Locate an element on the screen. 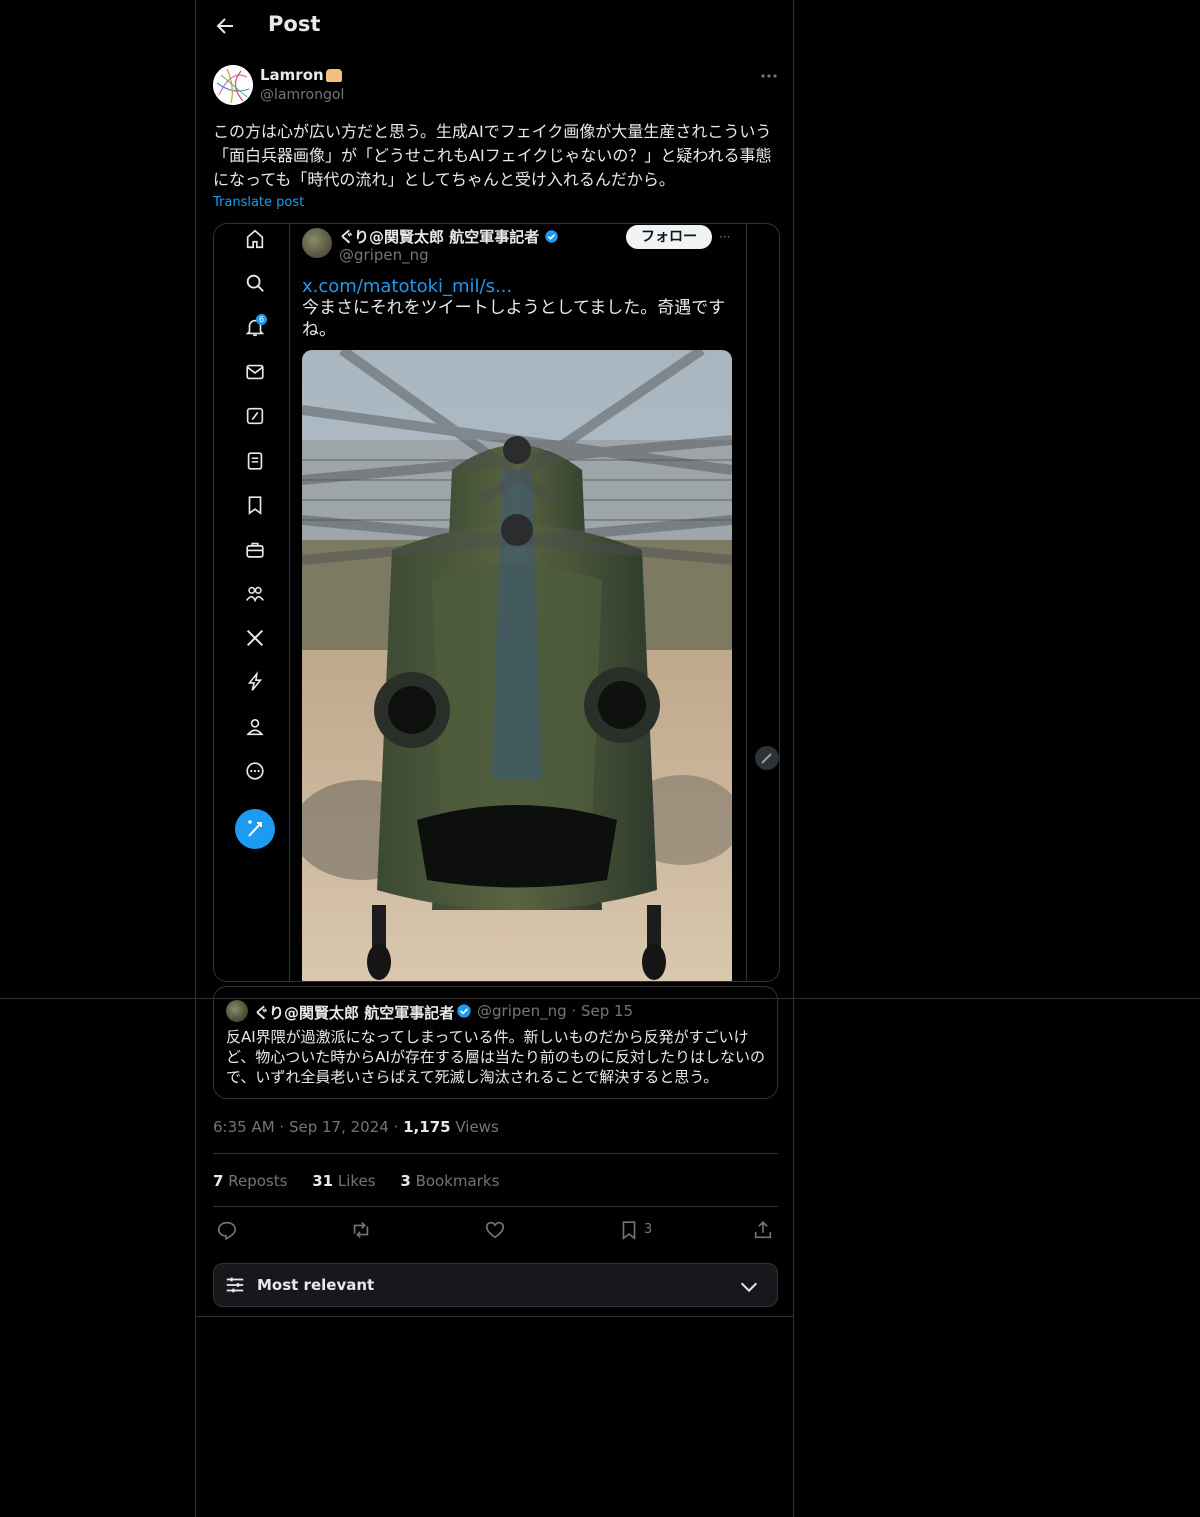 The width and height of the screenshot is (1200, 1517). author-handle: @lamrongol is located at coordinates (302, 95).